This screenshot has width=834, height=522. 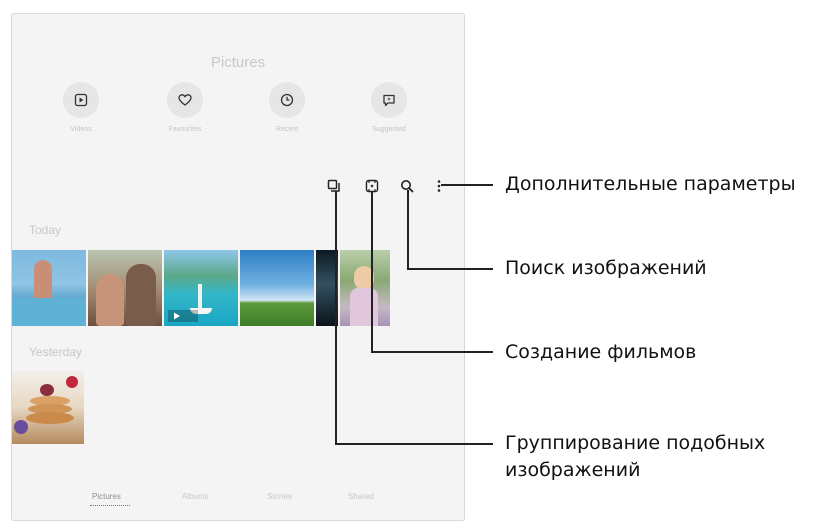 I want to click on quick-action-videos: Videos, so click(x=81, y=107).